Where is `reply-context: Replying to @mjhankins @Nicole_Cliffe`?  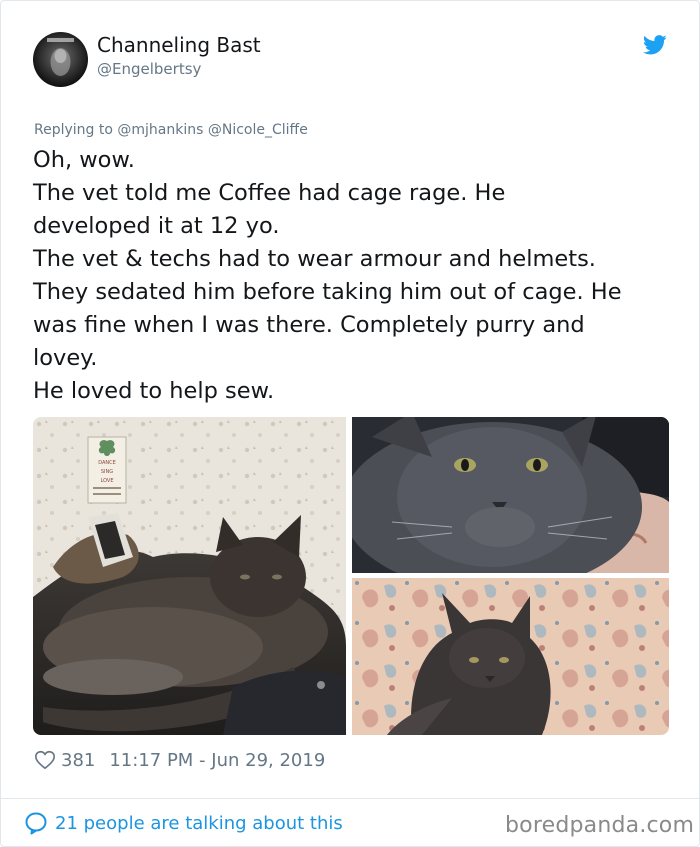 reply-context: Replying to @mjhankins @Nicole_Cliffe is located at coordinates (171, 130).